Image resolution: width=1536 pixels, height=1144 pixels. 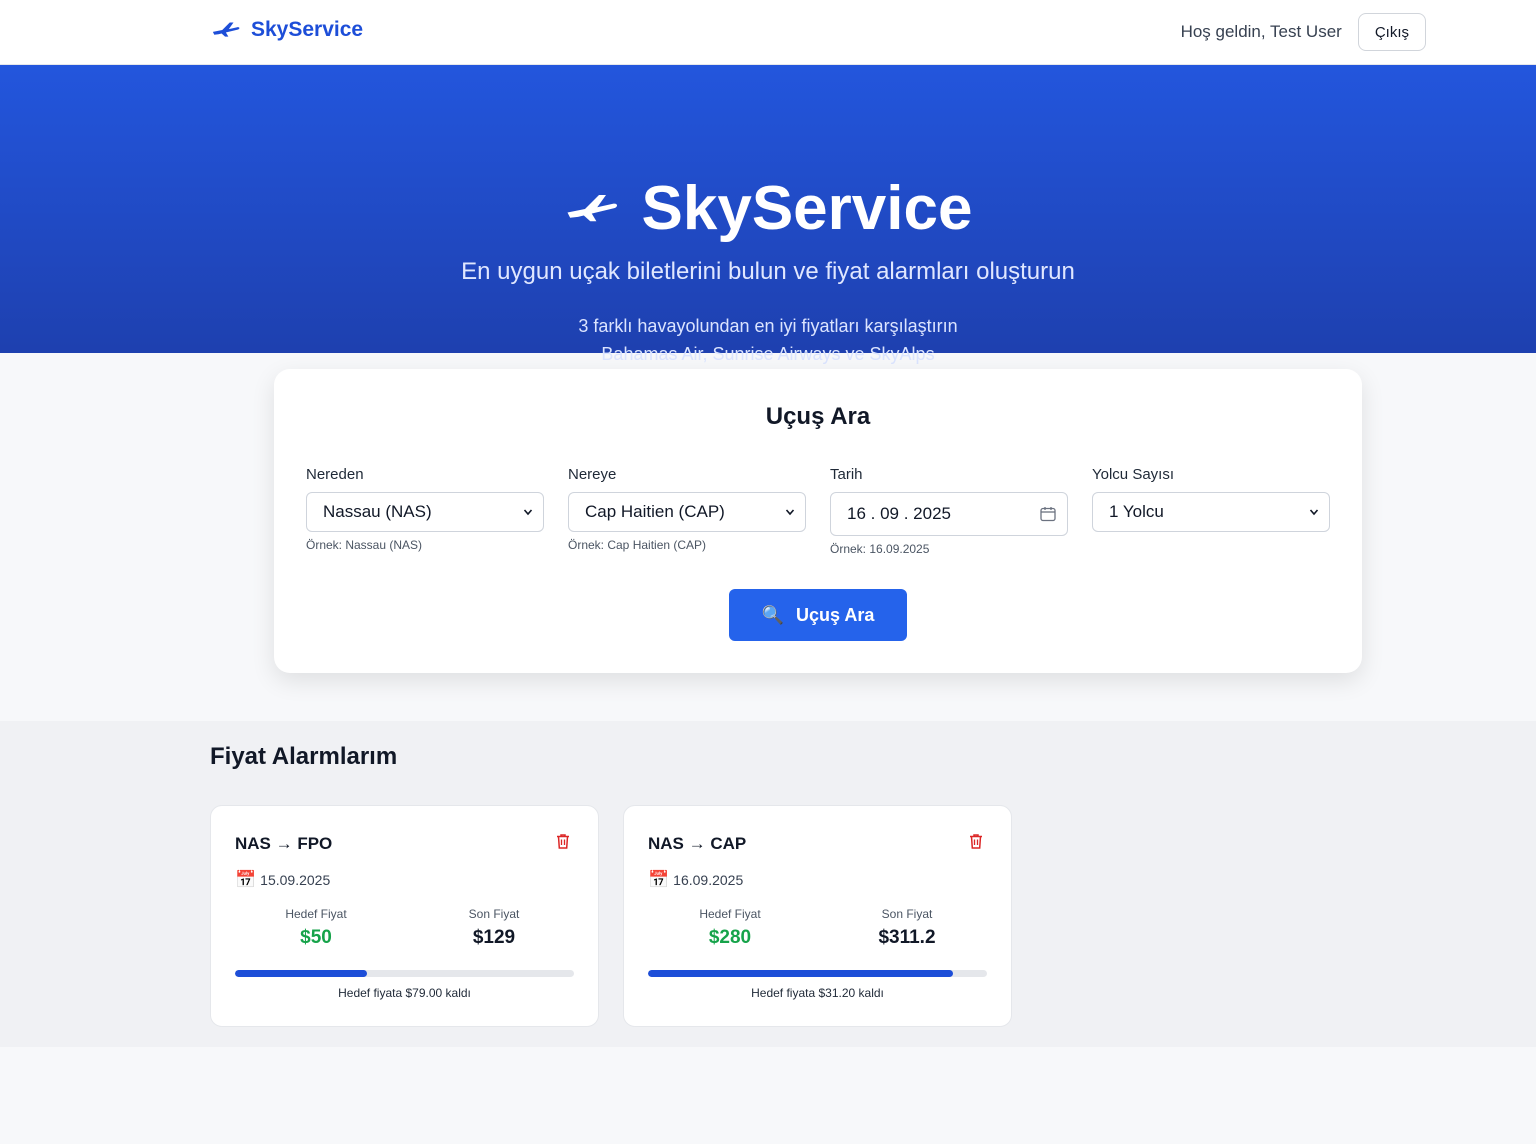 I want to click on to-select: Cap Haitien (CAP), so click(x=687, y=512).